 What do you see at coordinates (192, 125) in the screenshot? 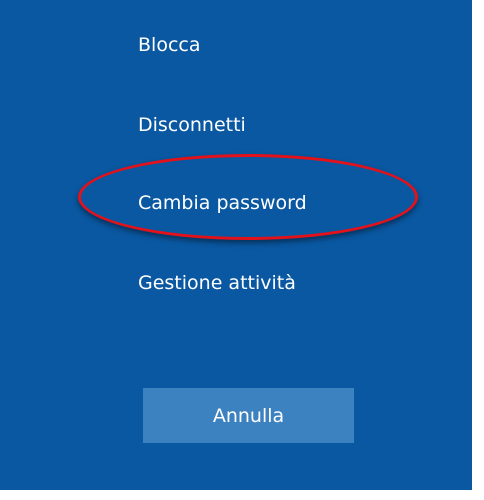
I see `sign-out-option: Disconnetti` at bounding box center [192, 125].